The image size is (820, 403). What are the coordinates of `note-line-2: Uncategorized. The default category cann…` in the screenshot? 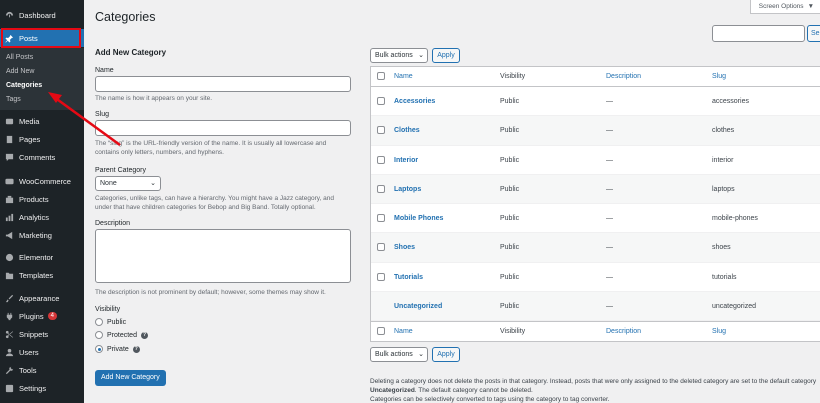 It's located at (595, 390).